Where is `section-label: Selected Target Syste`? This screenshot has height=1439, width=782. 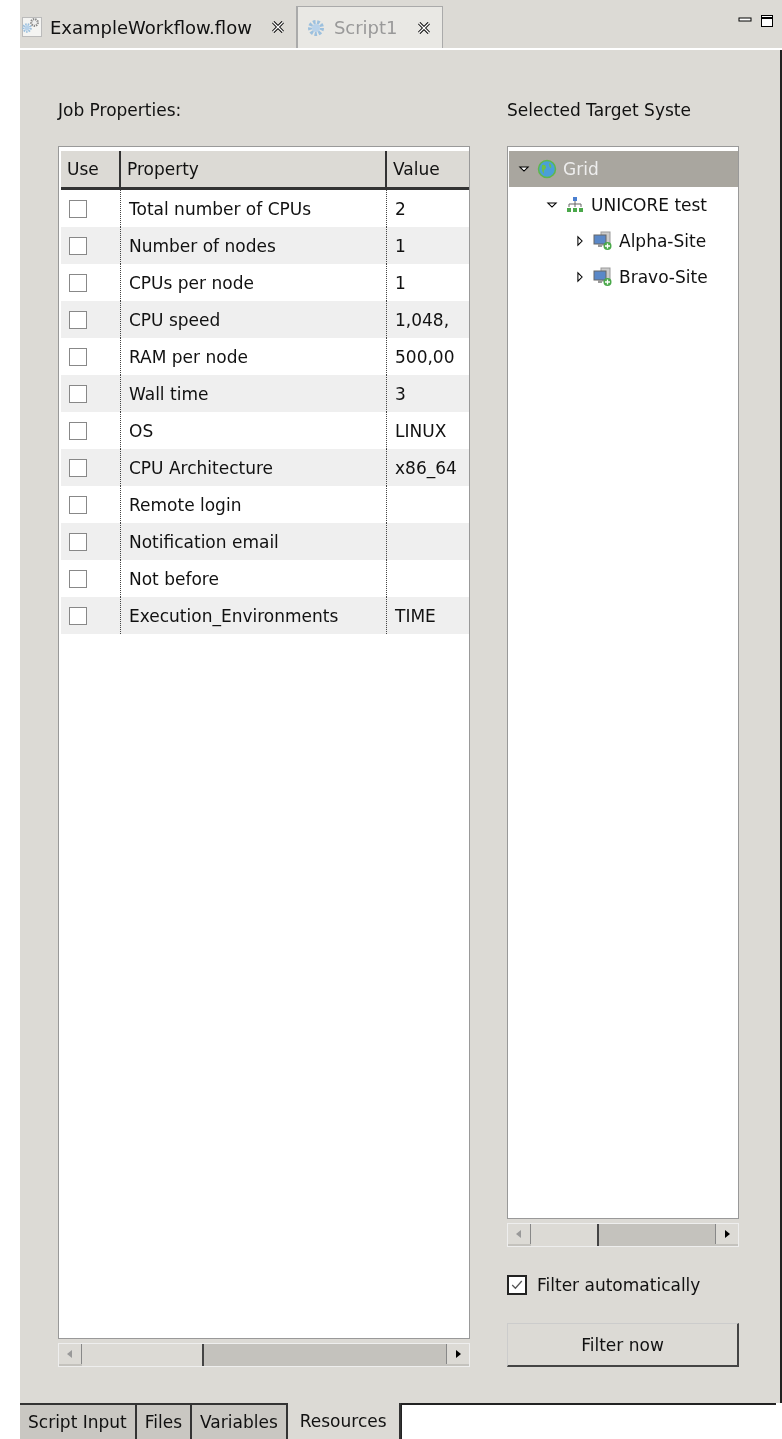 section-label: Selected Target Syste is located at coordinates (599, 111).